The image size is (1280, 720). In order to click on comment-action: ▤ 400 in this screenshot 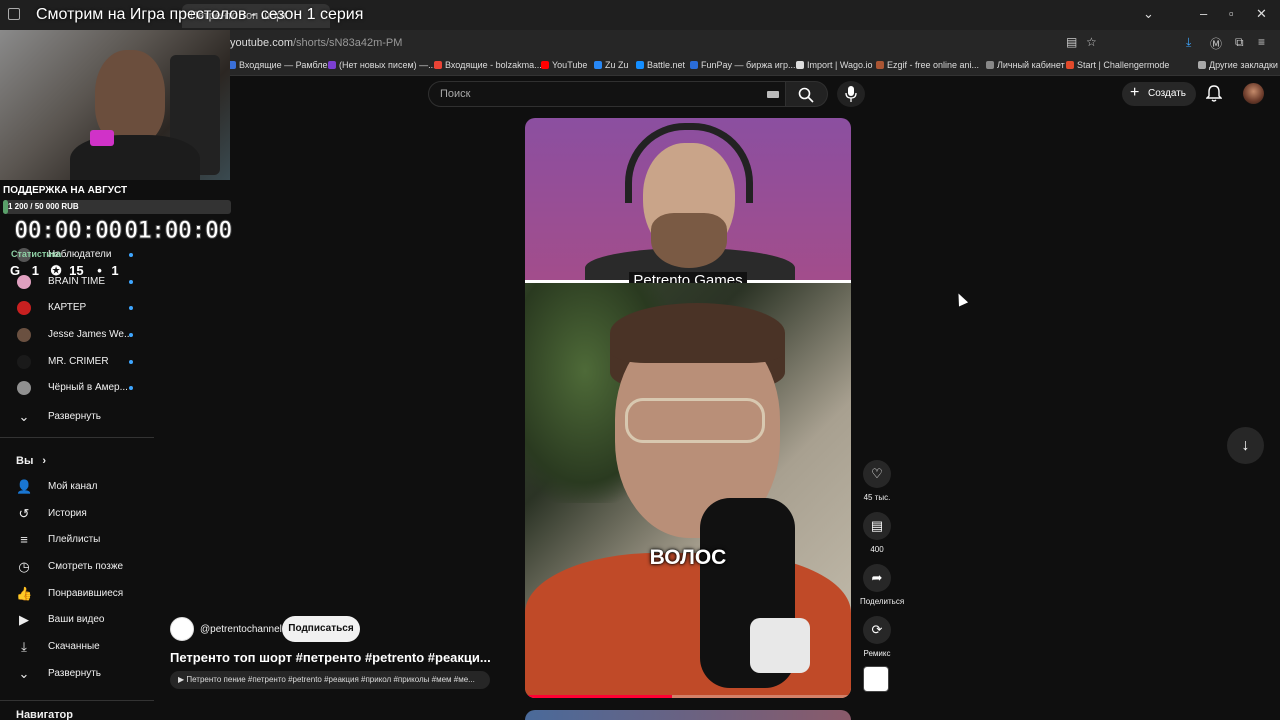, I will do `click(877, 533)`.